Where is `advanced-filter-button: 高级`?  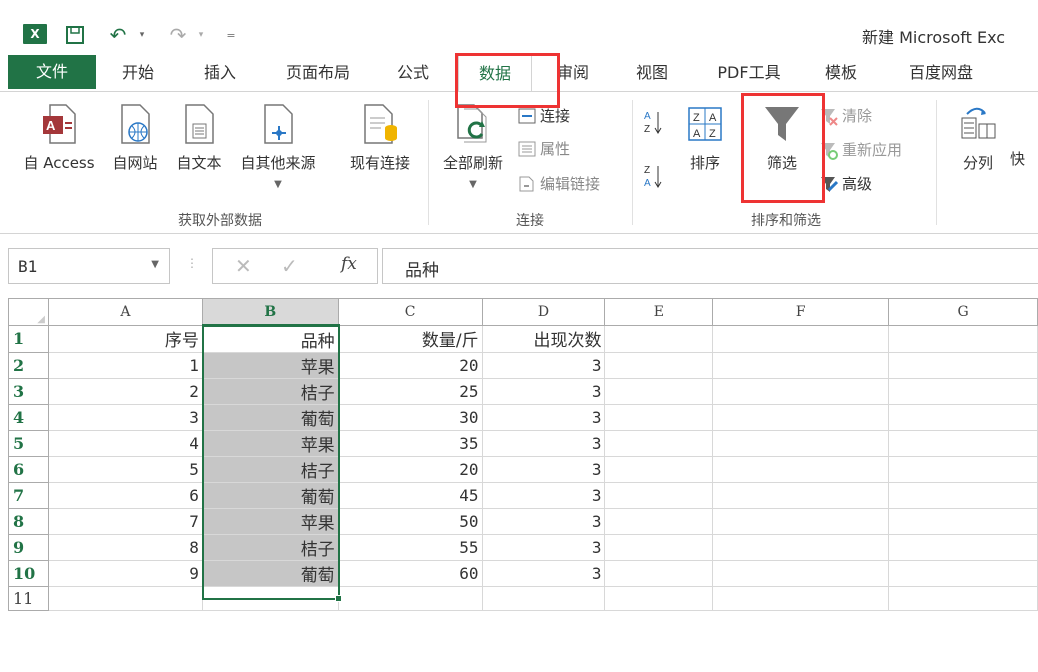
advanced-filter-button: 高级 is located at coordinates (846, 183).